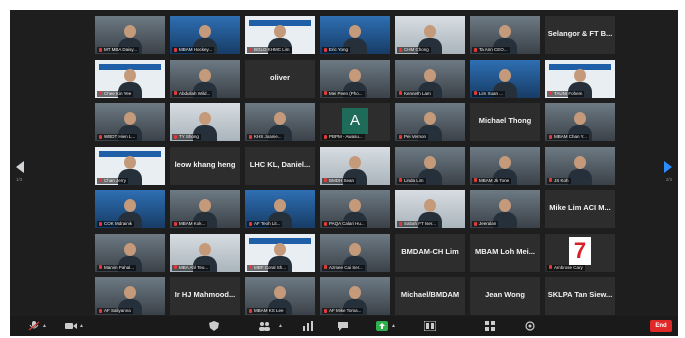  What do you see at coordinates (668, 167) in the screenshot?
I see `next-page-arrow-icon` at bounding box center [668, 167].